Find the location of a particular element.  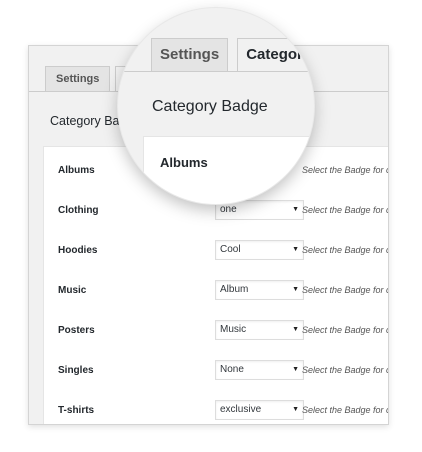

magnified-row-label: Albums is located at coordinates (184, 162).